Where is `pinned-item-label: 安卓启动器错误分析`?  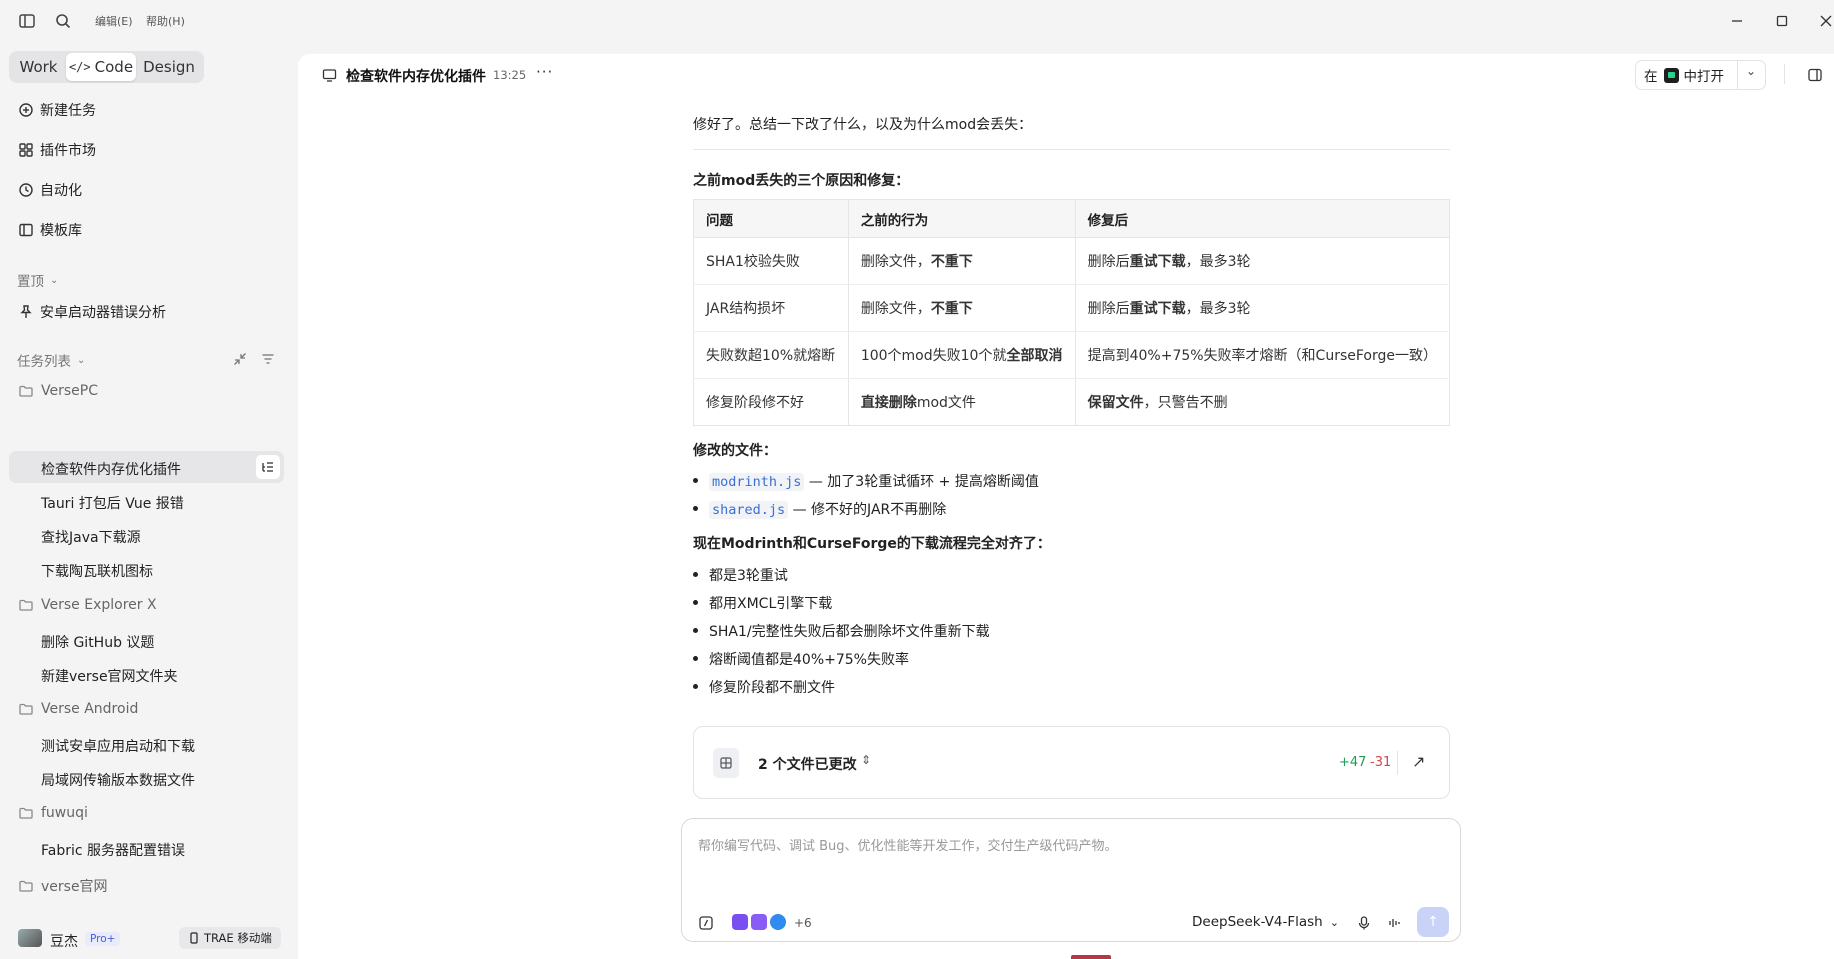 pinned-item-label: 安卓启动器错误分析 is located at coordinates (103, 313).